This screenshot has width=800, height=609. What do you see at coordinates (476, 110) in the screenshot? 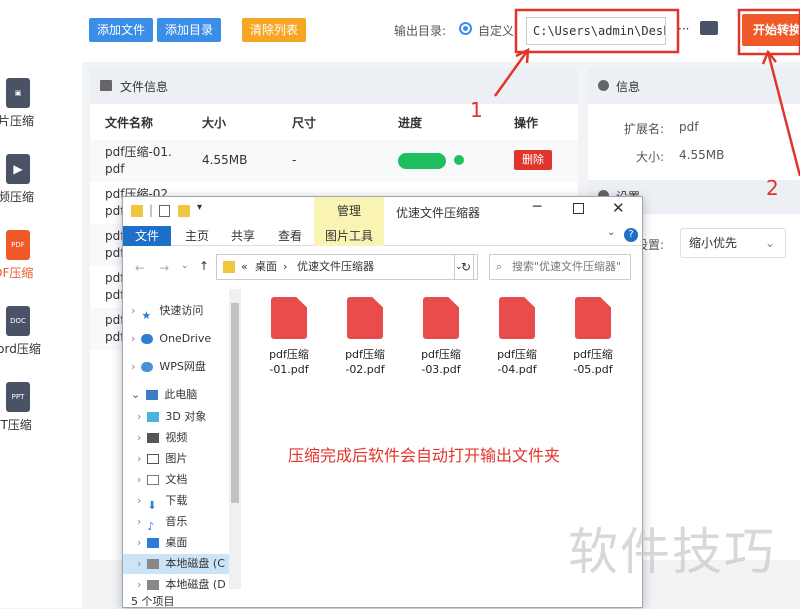
I see `annotation-number-1: 1` at bounding box center [476, 110].